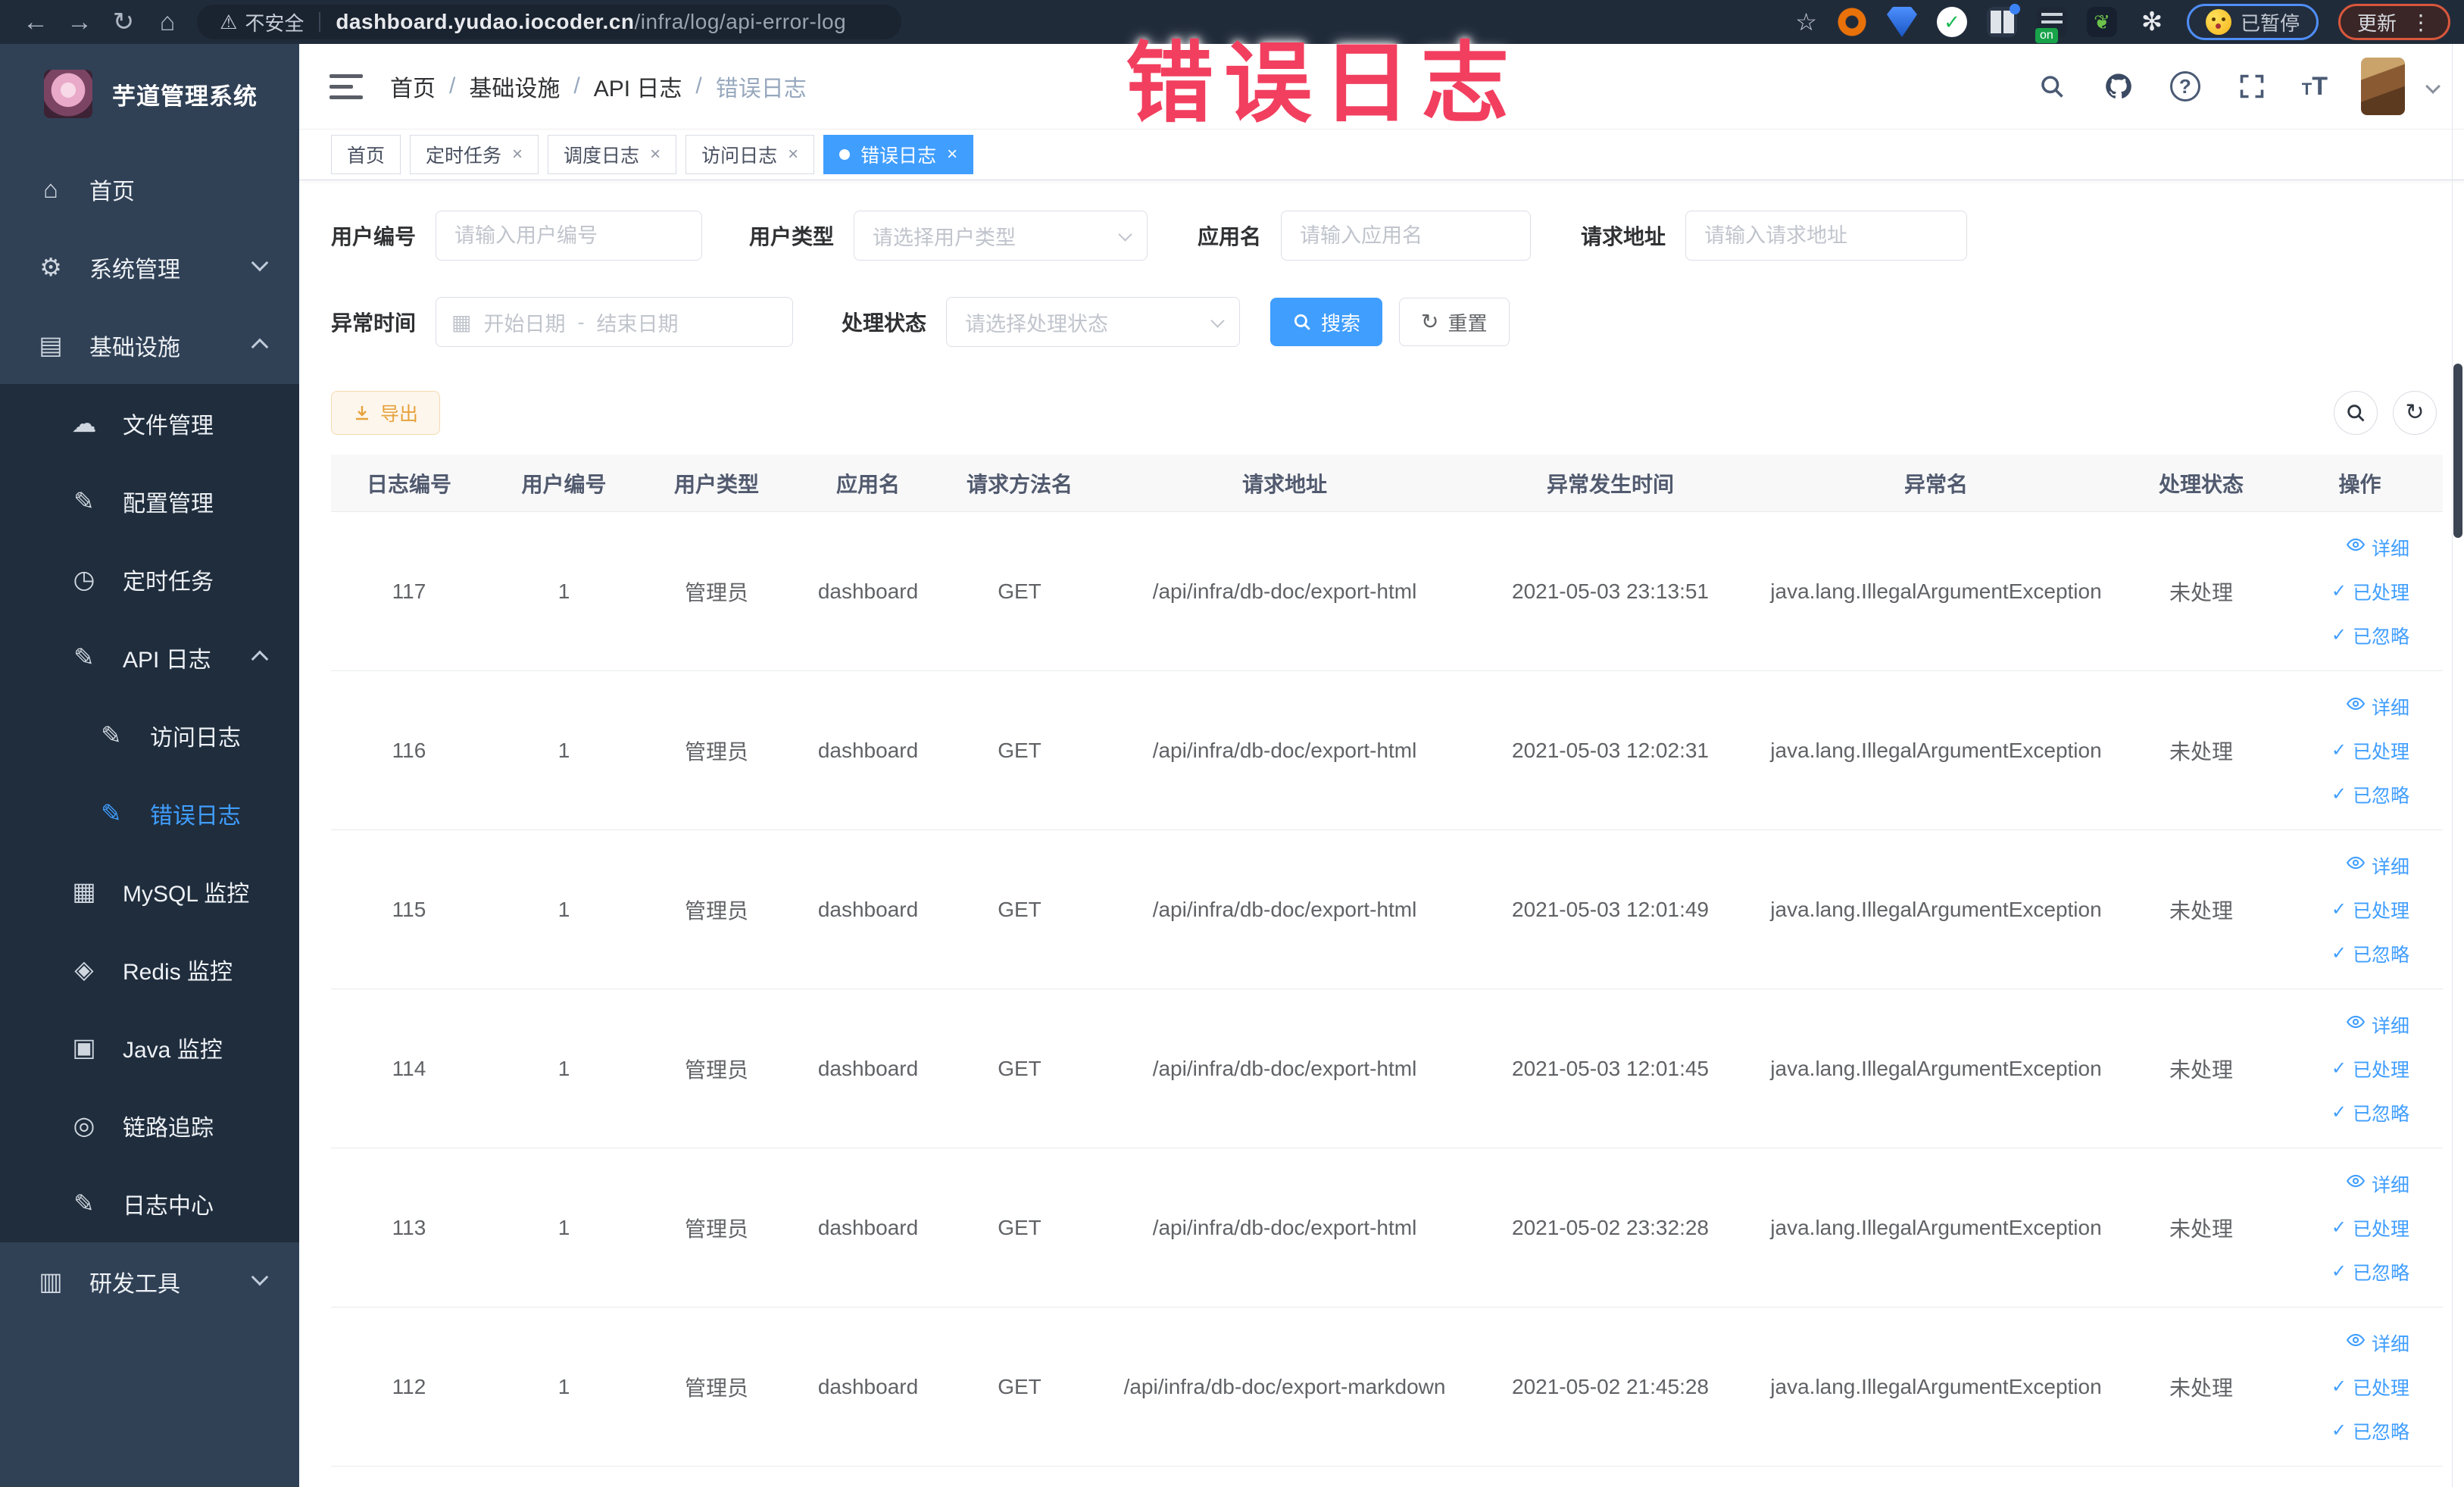  I want to click on sidebar-item-Redis-监控: ◈ Redis 监控, so click(149, 969).